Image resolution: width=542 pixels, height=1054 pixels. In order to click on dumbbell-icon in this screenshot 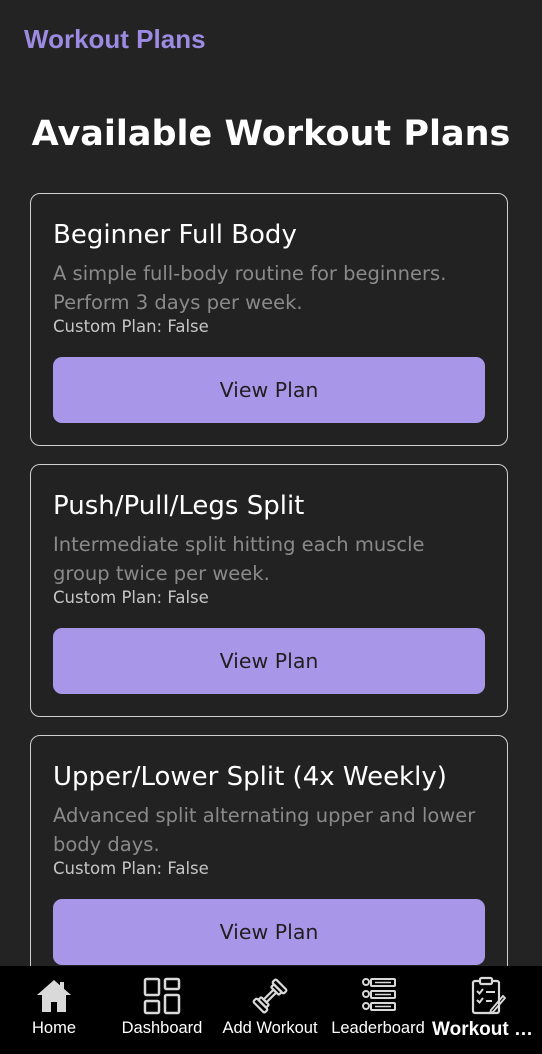, I will do `click(270, 996)`.